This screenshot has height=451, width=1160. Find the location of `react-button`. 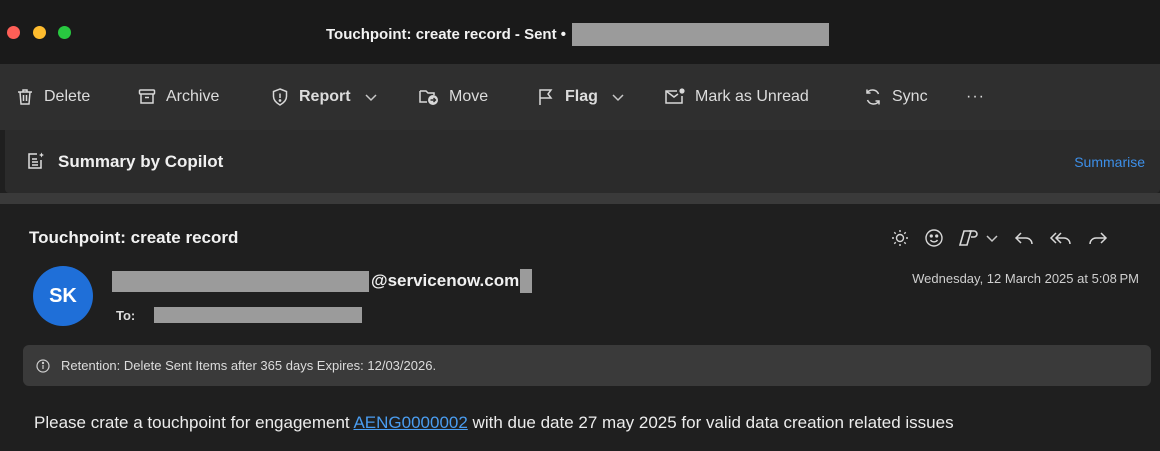

react-button is located at coordinates (934, 238).